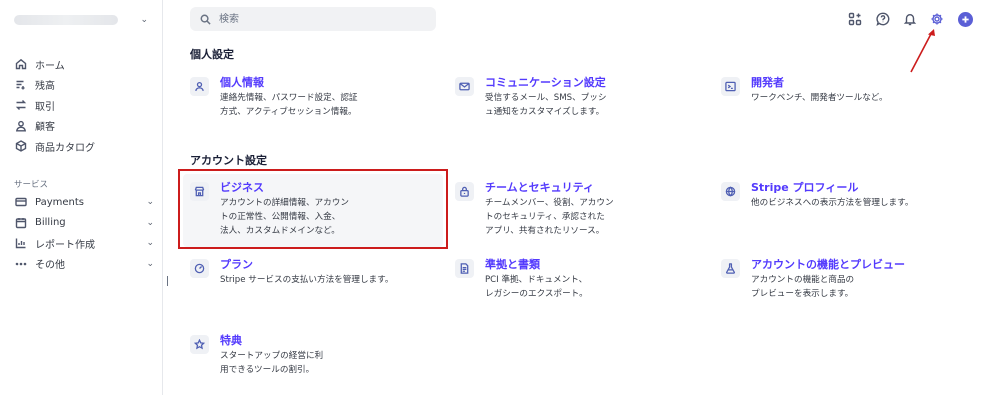 The width and height of the screenshot is (1000, 395). Describe the element at coordinates (65, 245) in the screenshot. I see `sidebar-item-label: レポート作成` at that location.